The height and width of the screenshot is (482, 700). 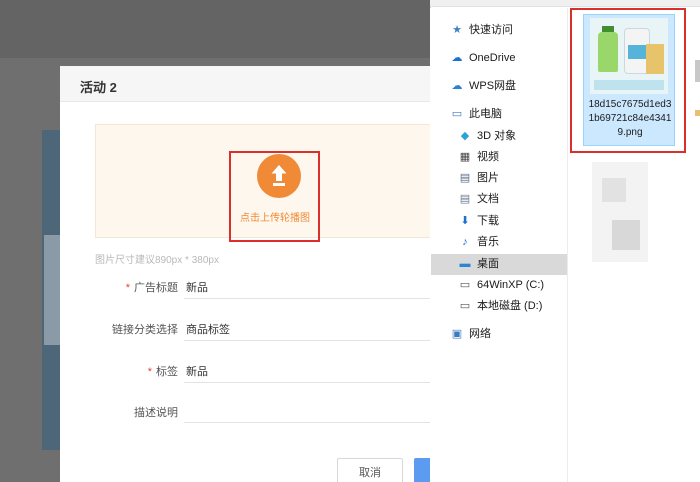 What do you see at coordinates (309, 422) in the screenshot?
I see `description-underline` at bounding box center [309, 422].